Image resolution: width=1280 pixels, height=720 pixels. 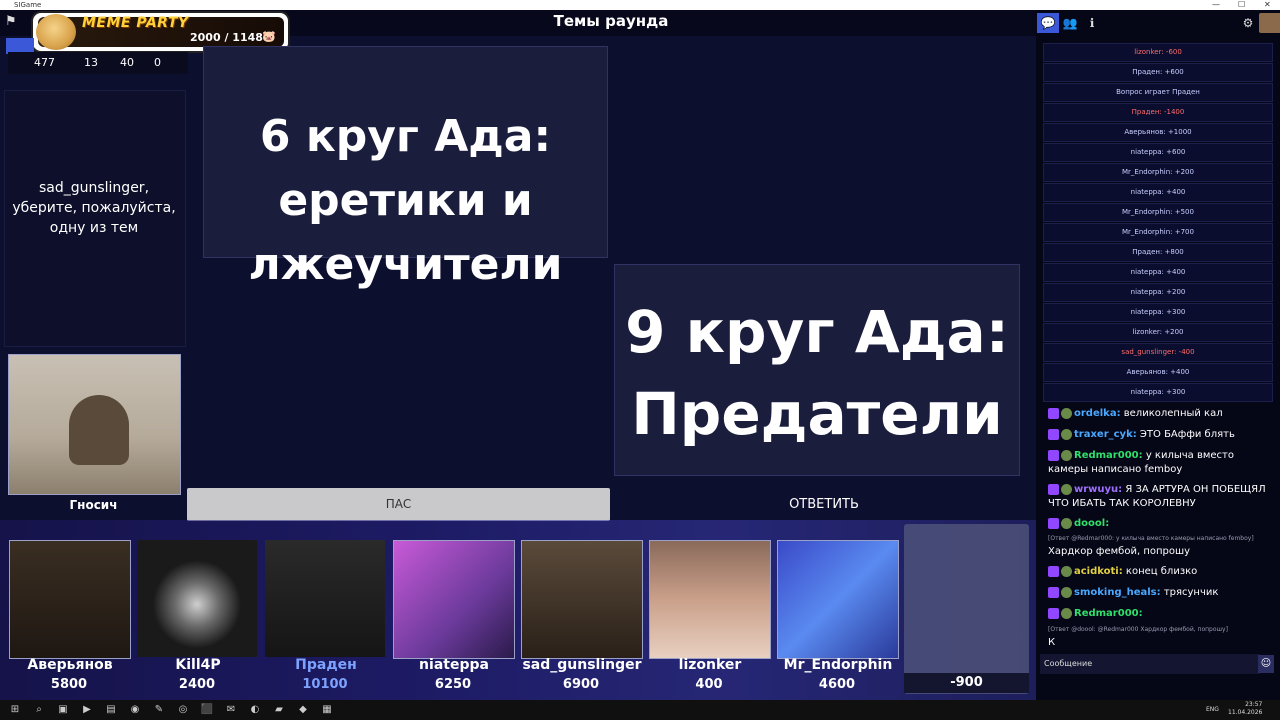 I want to click on player-card: Kill4P 2400, so click(x=198, y=619).